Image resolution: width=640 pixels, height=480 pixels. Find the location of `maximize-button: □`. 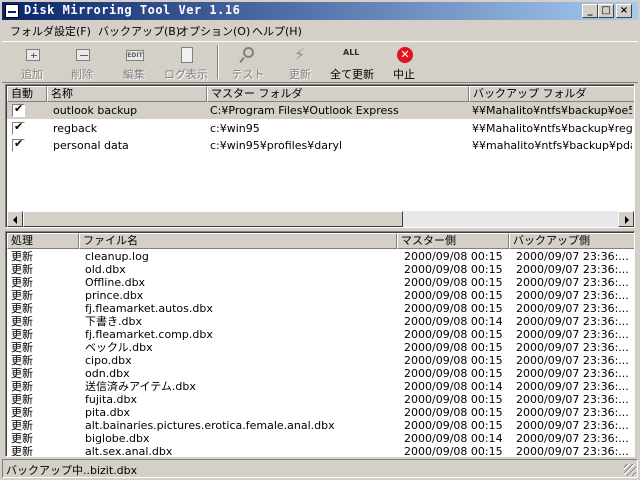

maximize-button: □ is located at coordinates (606, 11).